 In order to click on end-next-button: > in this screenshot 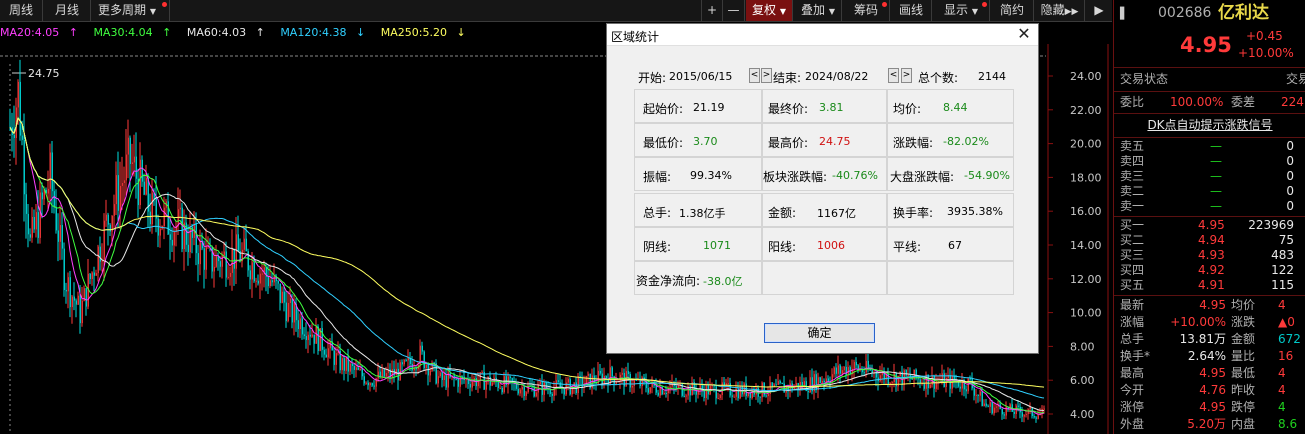, I will do `click(906, 75)`.